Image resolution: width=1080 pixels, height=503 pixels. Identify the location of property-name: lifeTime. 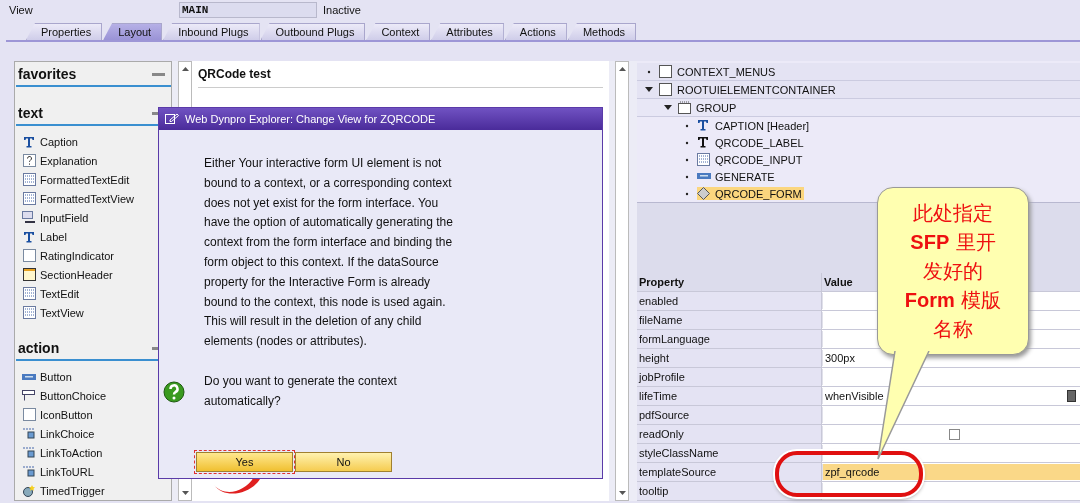
(729, 396).